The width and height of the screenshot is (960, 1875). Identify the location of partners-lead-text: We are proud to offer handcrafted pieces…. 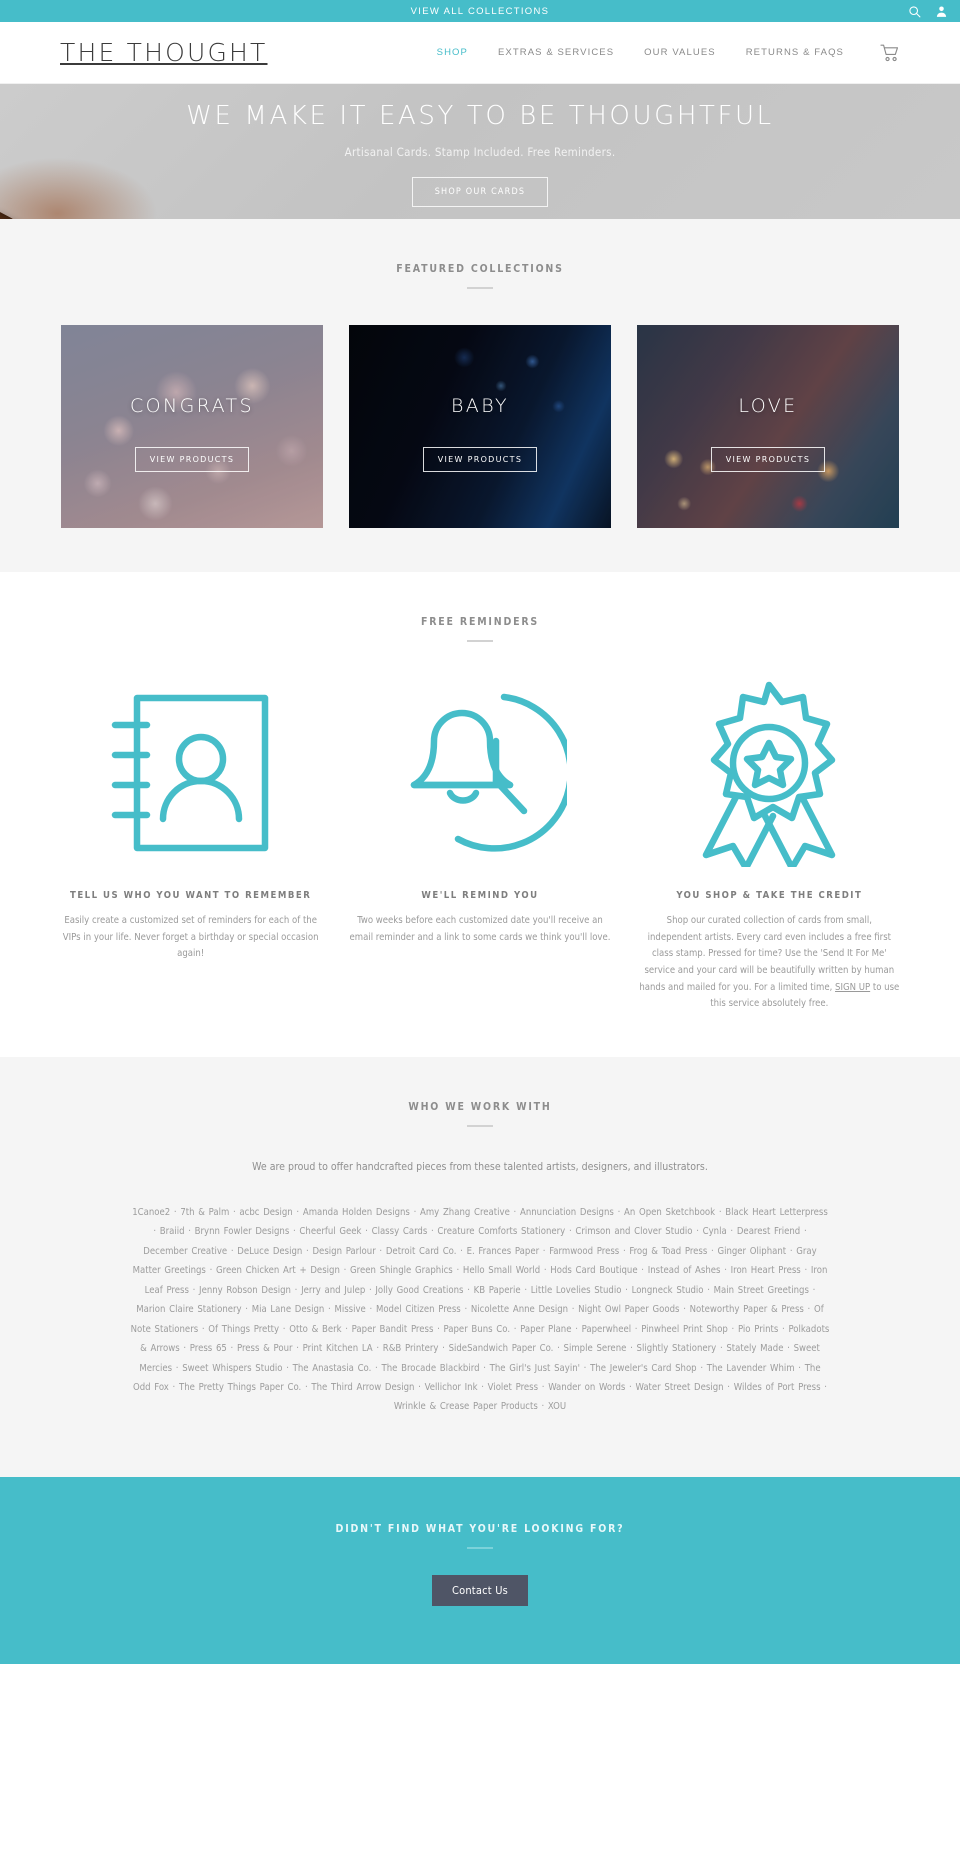
(480, 1166).